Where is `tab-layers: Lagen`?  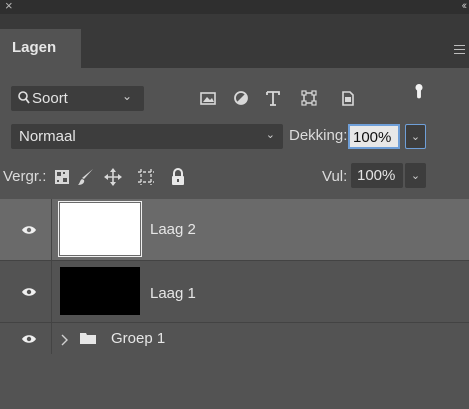 tab-layers: Lagen is located at coordinates (40, 48).